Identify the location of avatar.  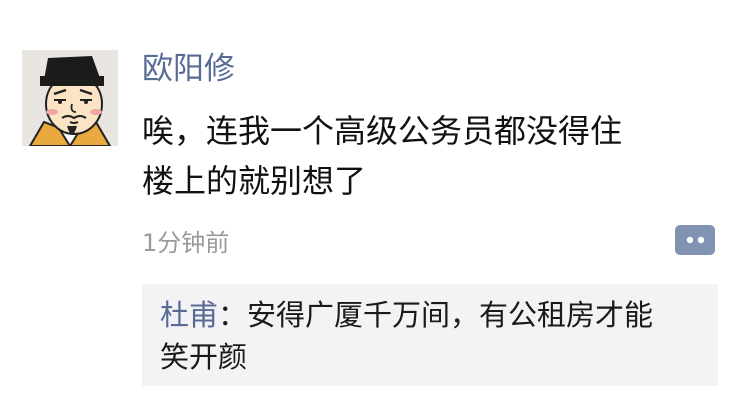
(70, 98).